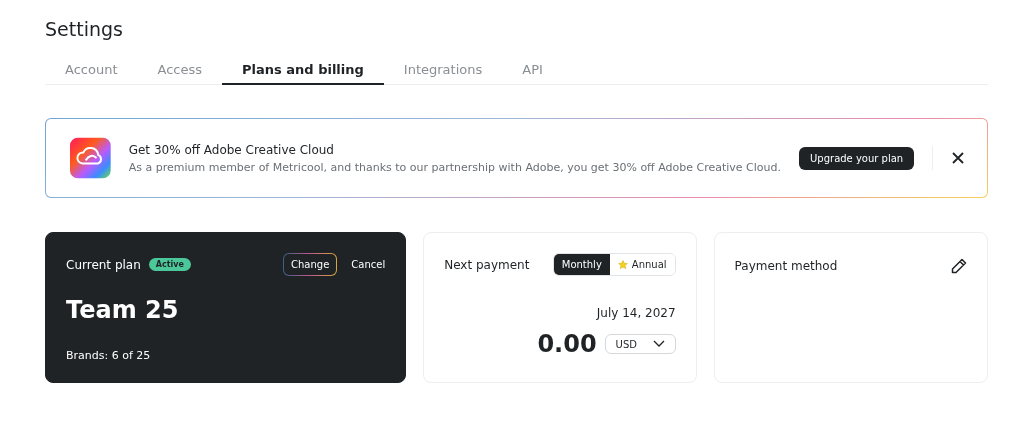  Describe the element at coordinates (857, 158) in the screenshot. I see `upgrade-button: Upgrade your plan` at that location.